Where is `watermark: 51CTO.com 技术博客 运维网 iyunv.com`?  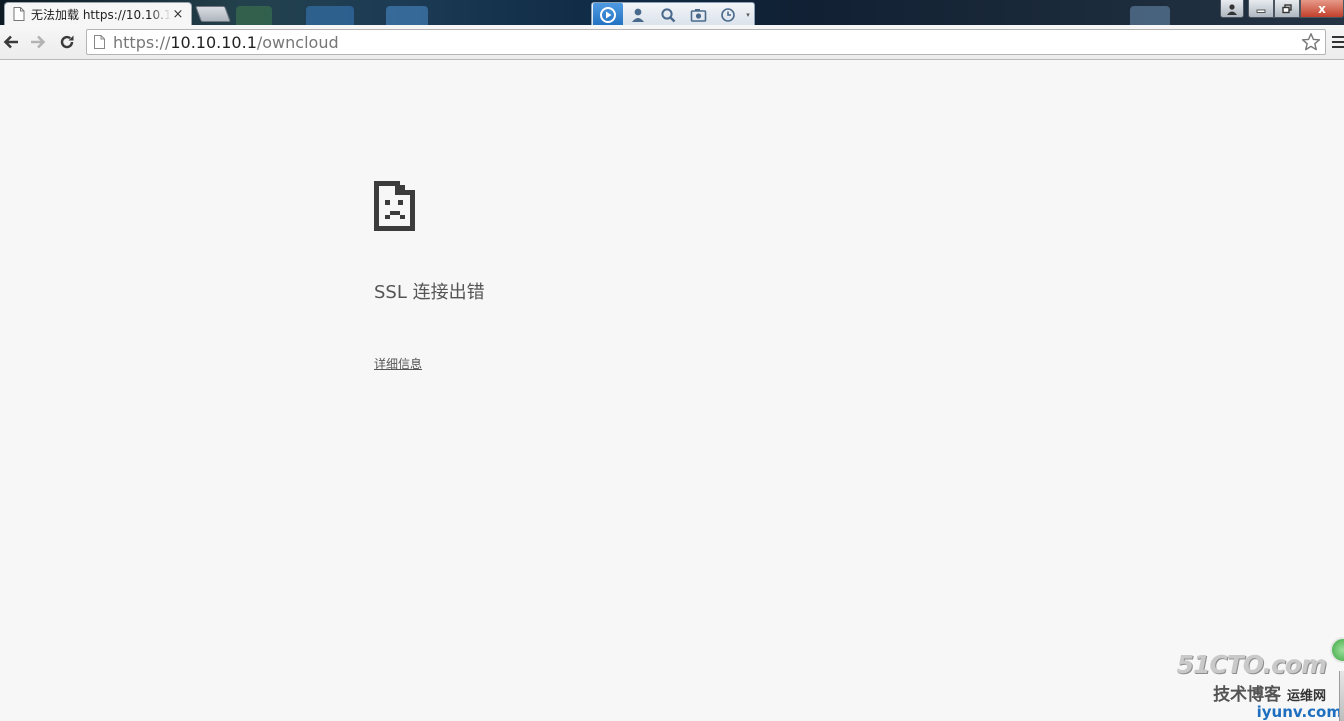 watermark: 51CTO.com 技术博客 运维网 iyunv.com is located at coordinates (1260, 679).